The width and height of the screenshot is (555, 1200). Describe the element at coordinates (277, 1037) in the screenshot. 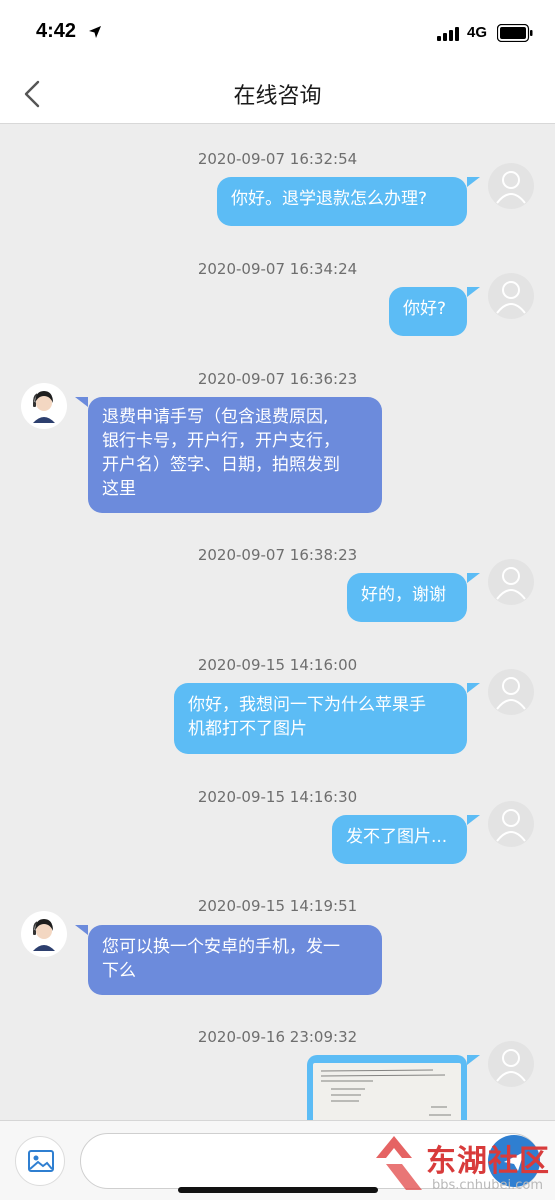

I see `message-timestamp: 2020-09-16 23:09:32` at that location.